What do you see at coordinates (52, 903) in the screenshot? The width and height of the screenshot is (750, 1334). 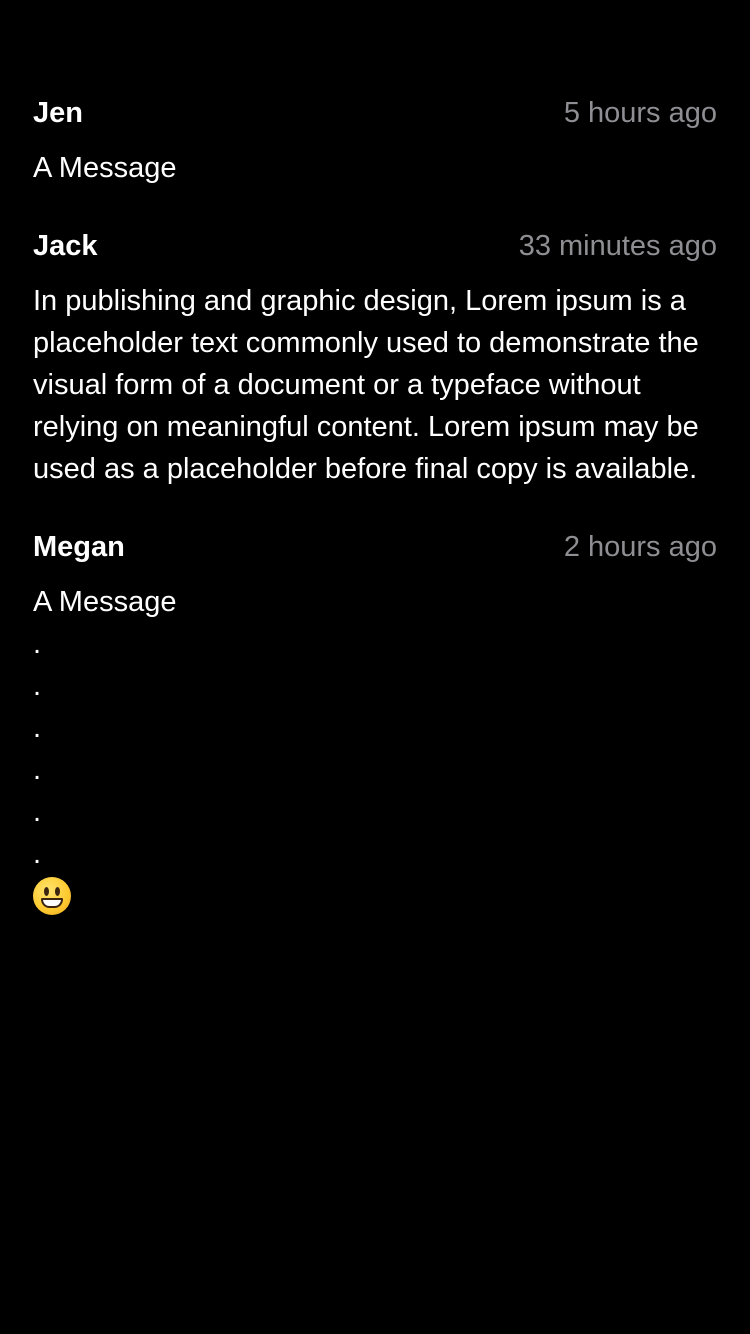 I see `emoji-mouth` at bounding box center [52, 903].